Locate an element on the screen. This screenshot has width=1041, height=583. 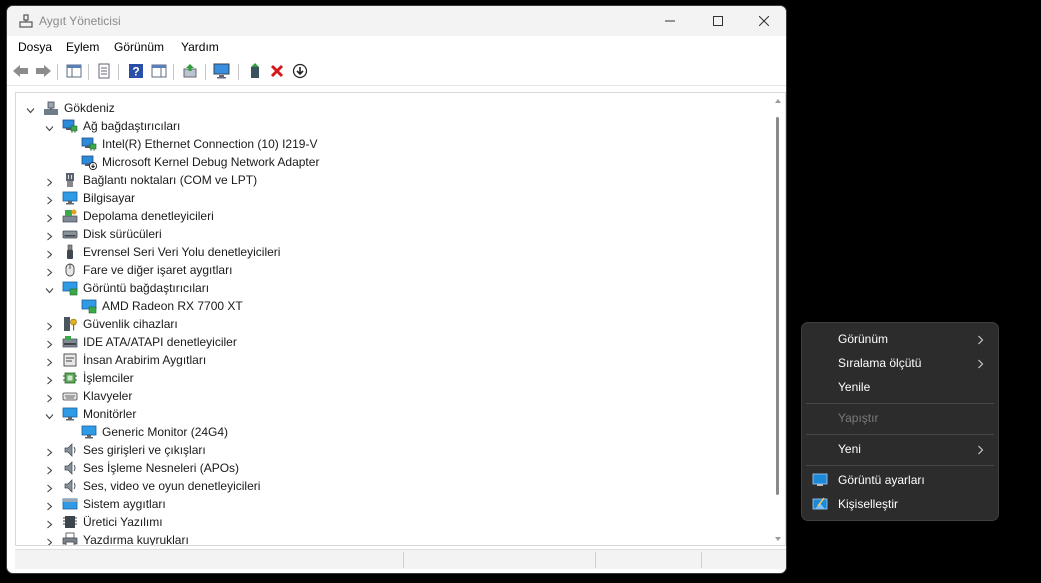
tree-category: İşlemciler is located at coordinates (391, 378).